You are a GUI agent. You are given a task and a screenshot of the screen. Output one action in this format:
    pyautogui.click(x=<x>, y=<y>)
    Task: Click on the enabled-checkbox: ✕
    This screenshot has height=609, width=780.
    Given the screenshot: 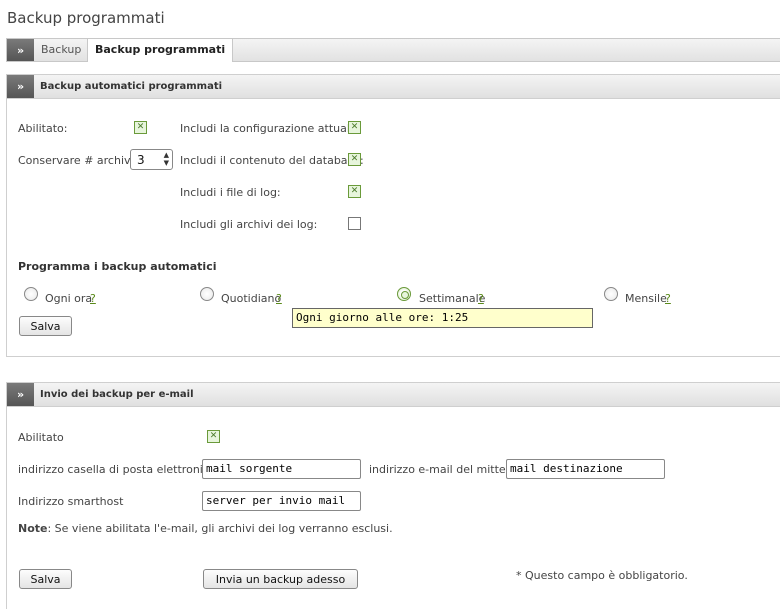 What is the action you would take?
    pyautogui.click(x=140, y=127)
    